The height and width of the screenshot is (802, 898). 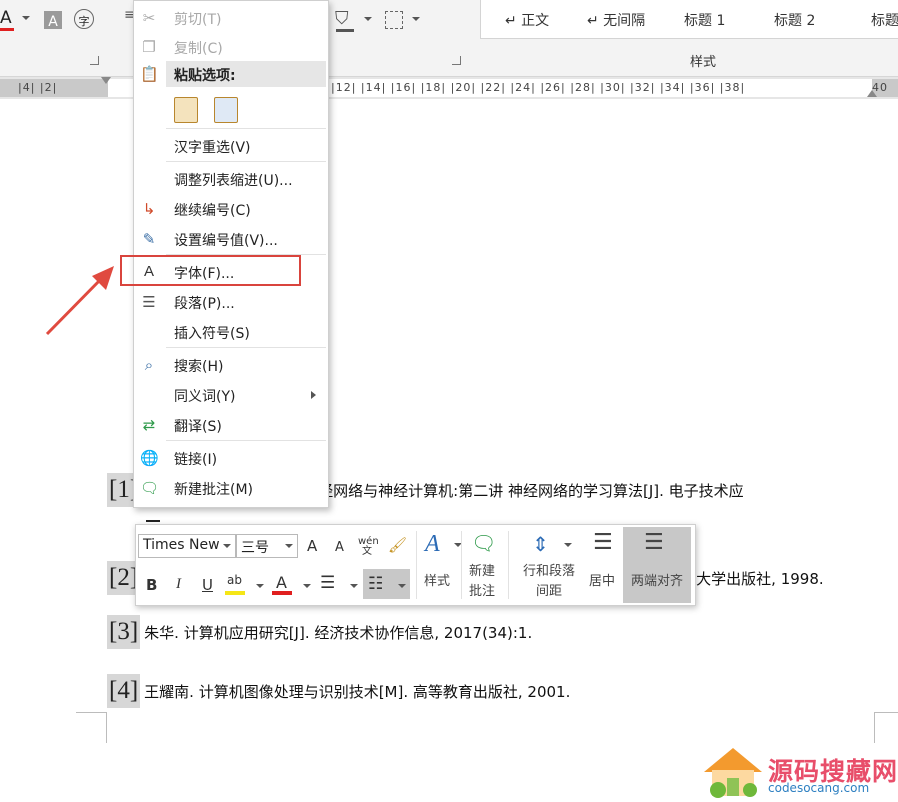 I want to click on numbering-icon: ☷, so click(x=376, y=584).